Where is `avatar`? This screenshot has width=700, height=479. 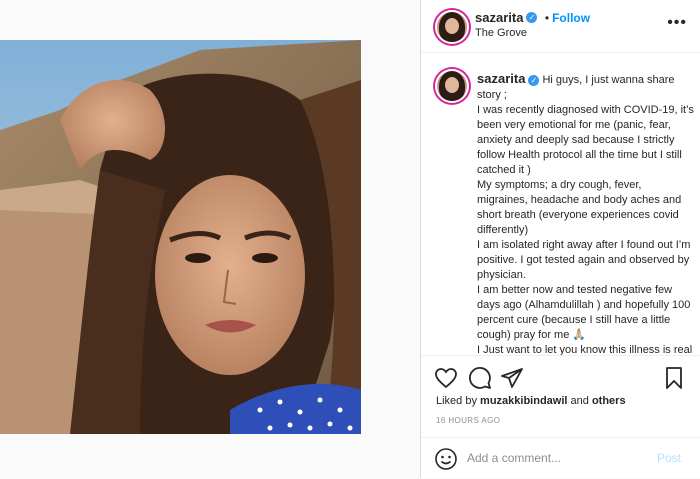
avatar is located at coordinates (452, 27).